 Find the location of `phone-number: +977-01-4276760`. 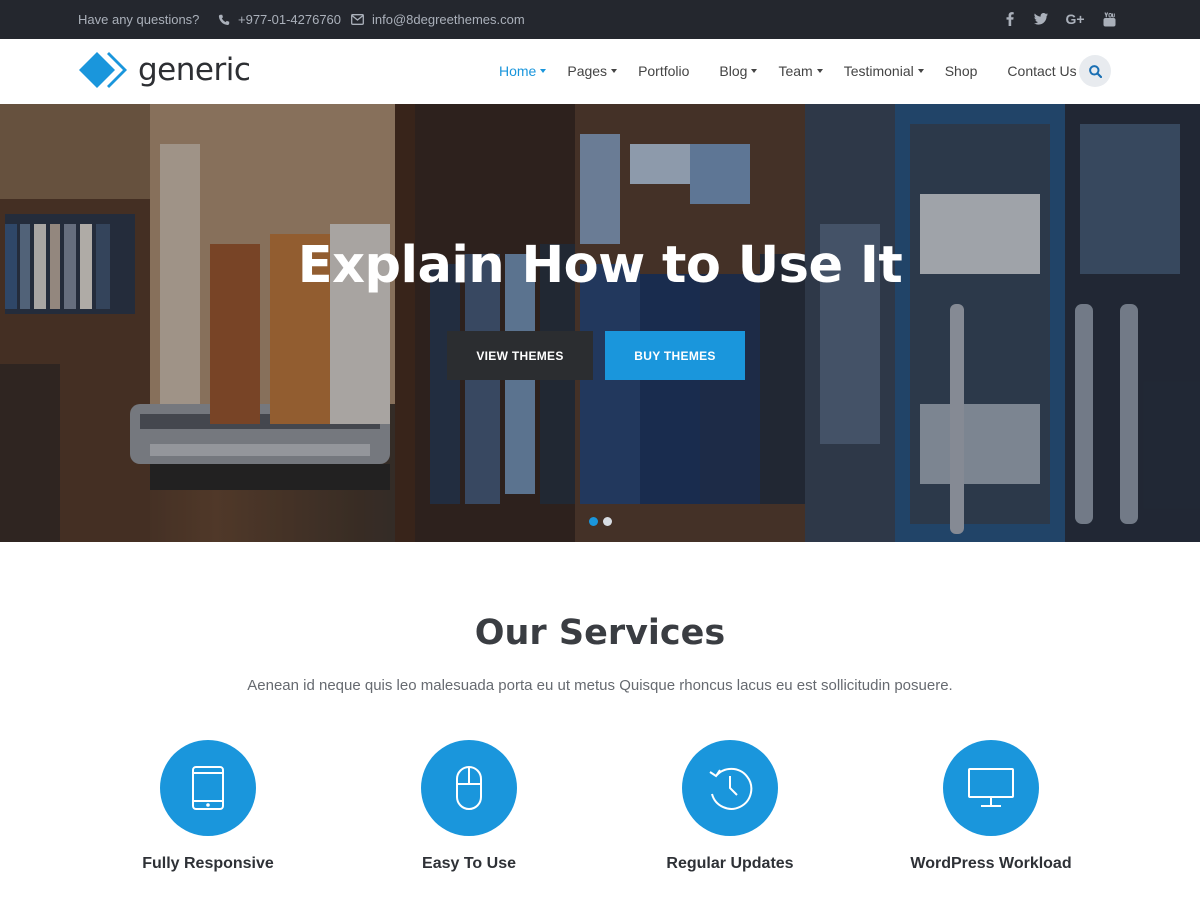

phone-number: +977-01-4276760 is located at coordinates (290, 19).